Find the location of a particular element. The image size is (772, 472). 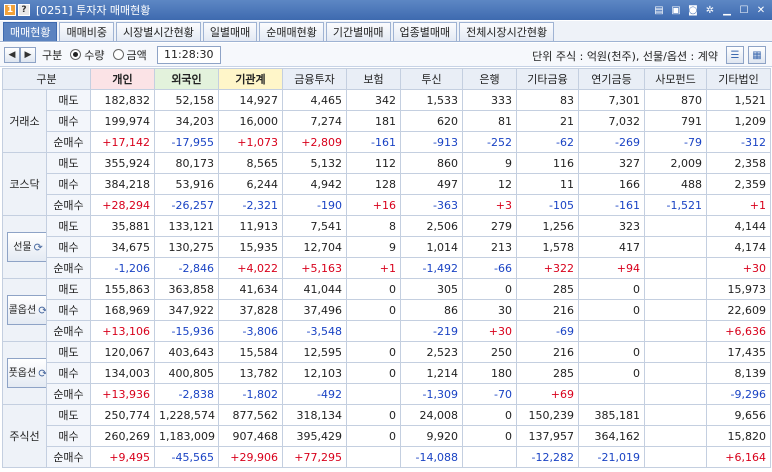

list-view-icon: ☰ is located at coordinates (735, 55).